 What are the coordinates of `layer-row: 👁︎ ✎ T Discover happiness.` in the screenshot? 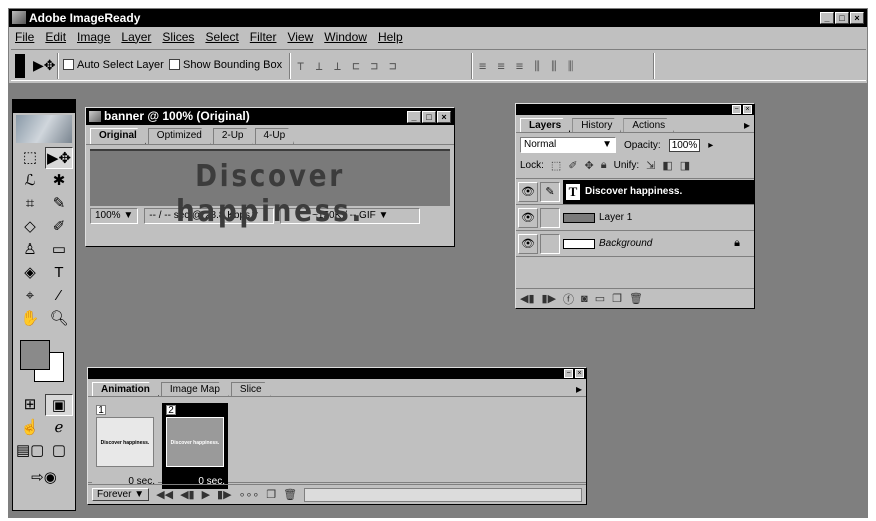 It's located at (635, 192).